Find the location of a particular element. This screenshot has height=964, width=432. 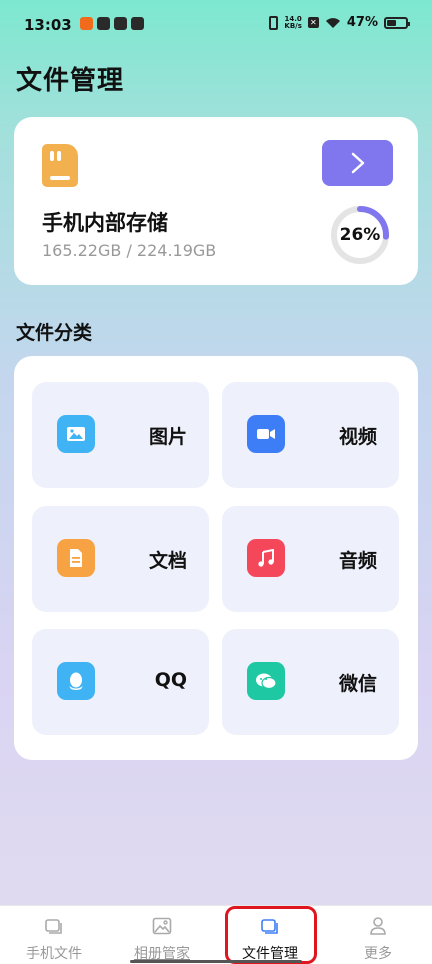

nav-phone-files: 手机文件 is located at coordinates (54, 935).